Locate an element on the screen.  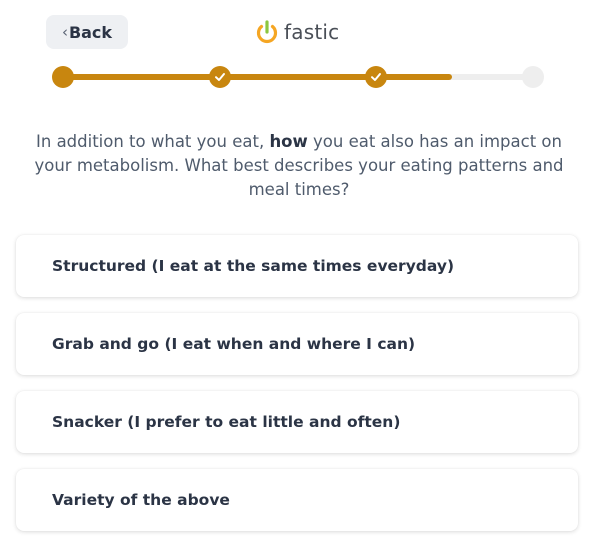
option-label: Grab and go (I eat when and where I can) is located at coordinates (234, 344).